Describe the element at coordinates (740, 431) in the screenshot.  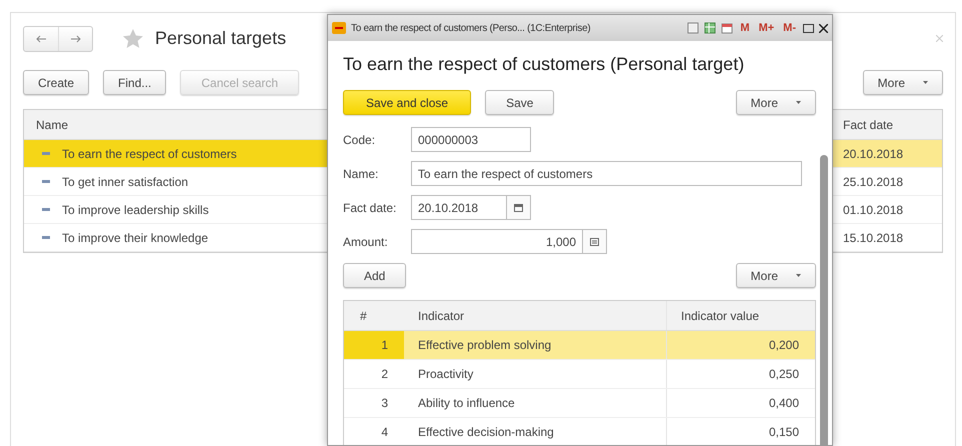
I see `value-cell: 0,150` at that location.